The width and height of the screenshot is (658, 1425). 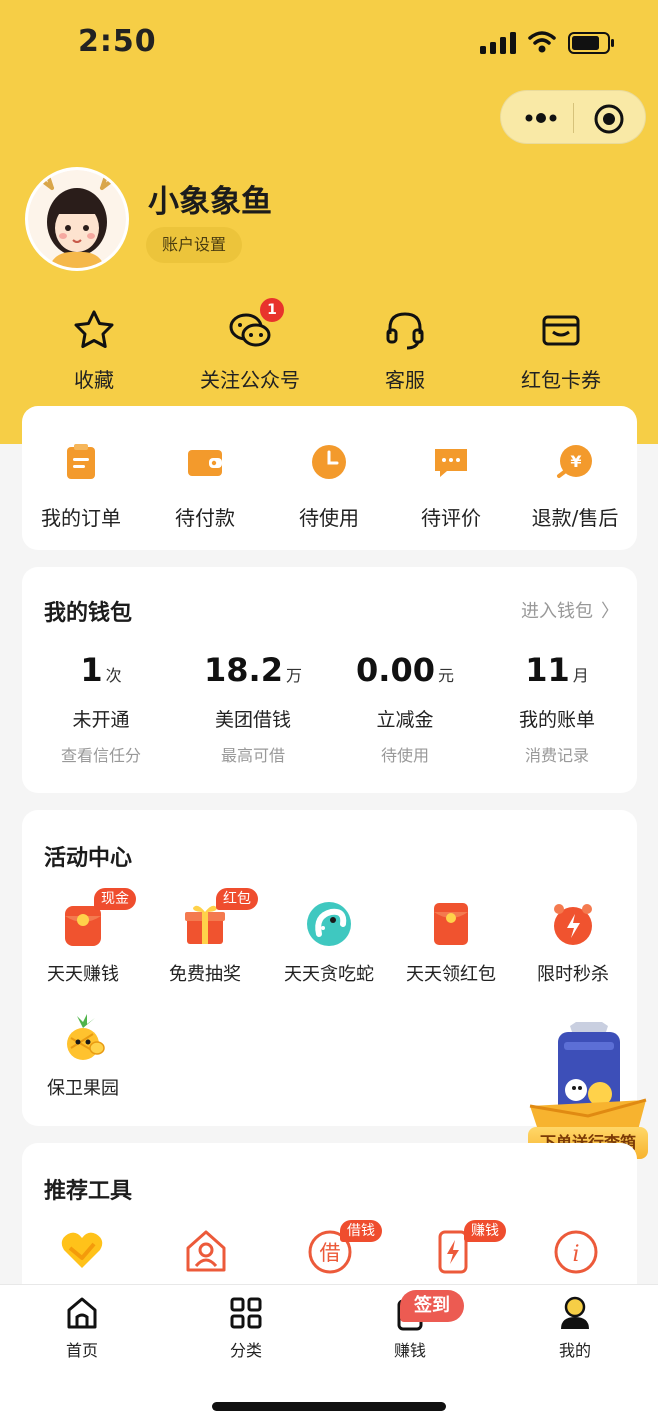 What do you see at coordinates (574, 1350) in the screenshot?
I see `tab-label: 我的` at bounding box center [574, 1350].